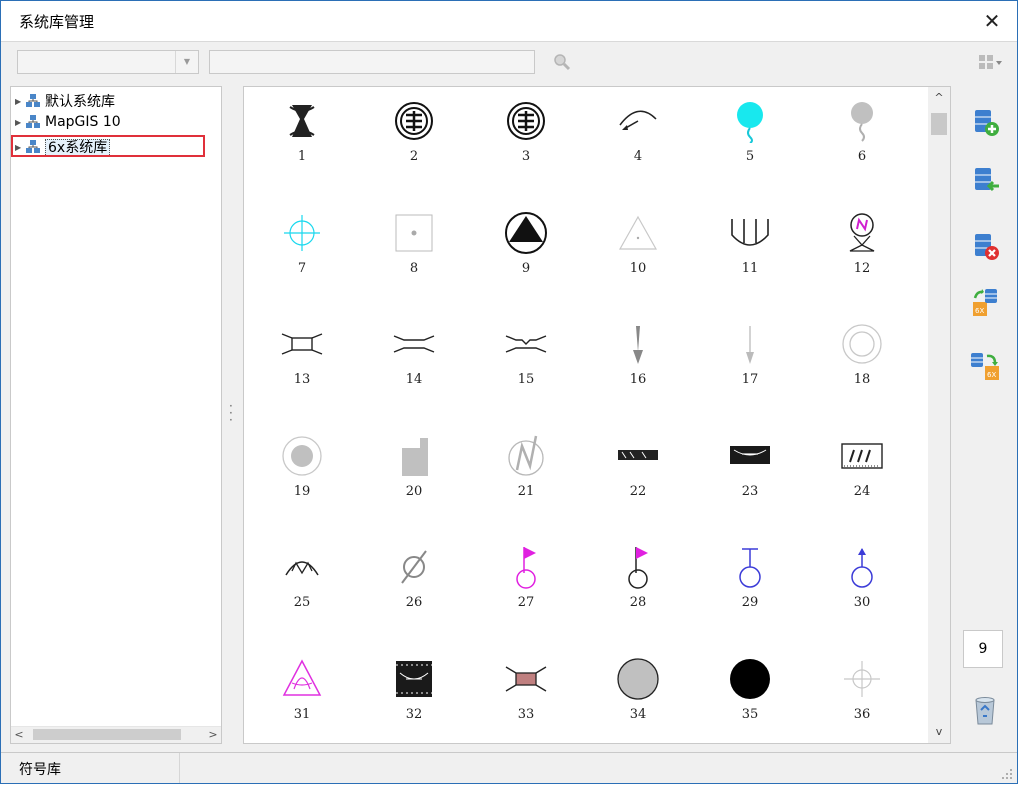 The image size is (1020, 786). Describe the element at coordinates (985, 366) in the screenshot. I see `export-6x-icon: 6X` at that location.